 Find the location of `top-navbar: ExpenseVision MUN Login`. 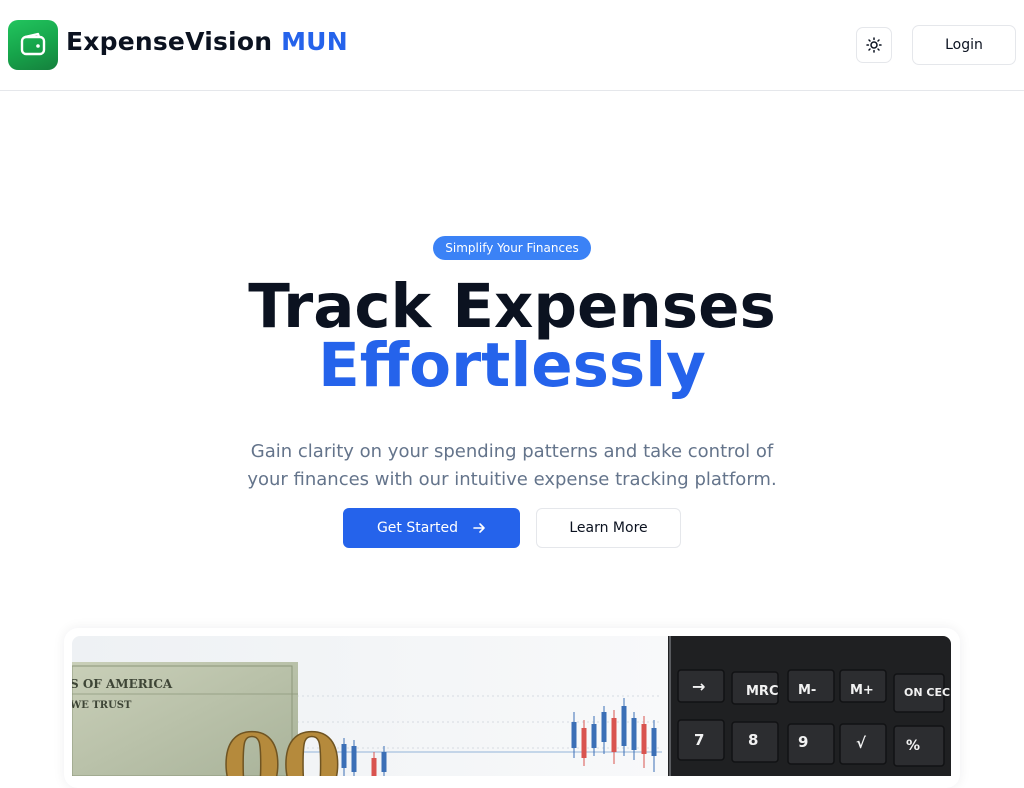

top-navbar: ExpenseVision MUN Login is located at coordinates (512, 45).